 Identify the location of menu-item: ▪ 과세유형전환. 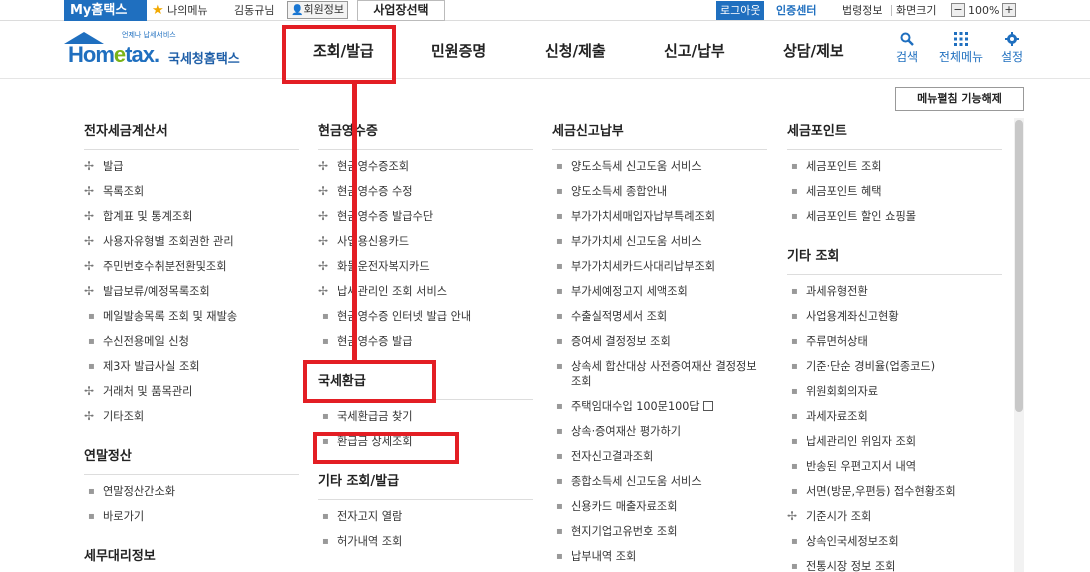
(894, 291).